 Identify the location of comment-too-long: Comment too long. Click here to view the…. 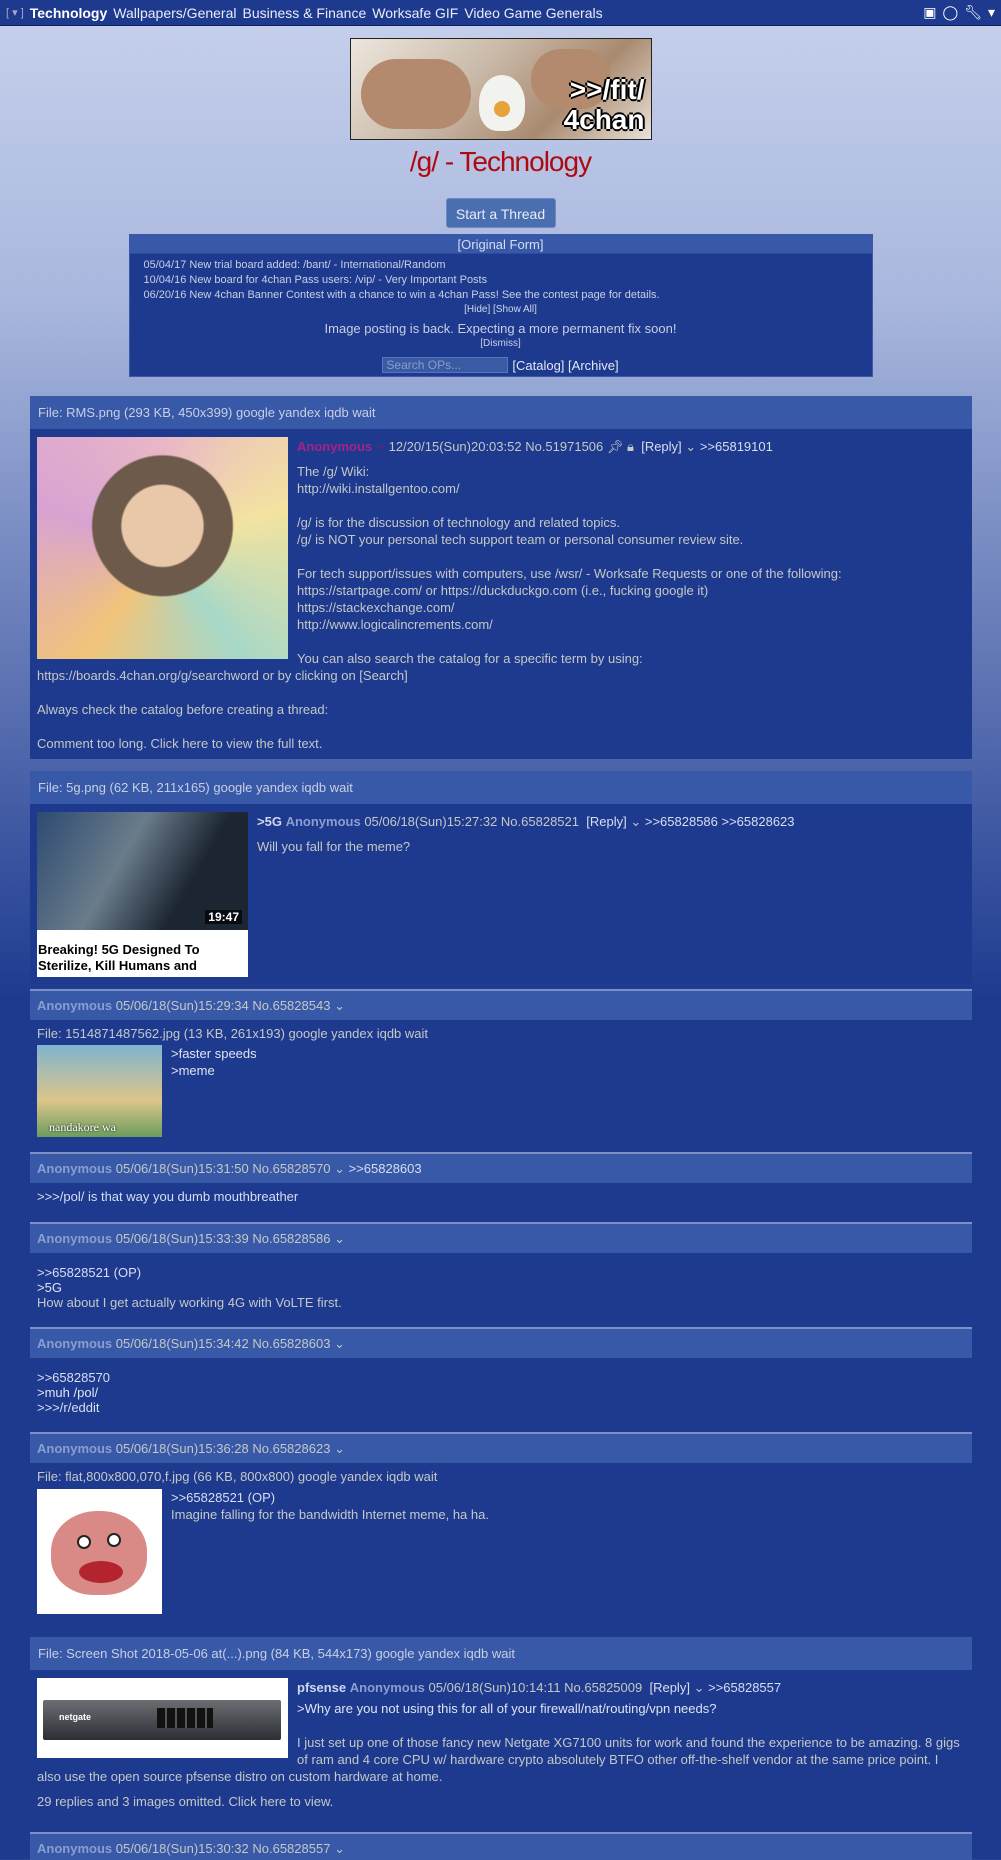
(501, 743).